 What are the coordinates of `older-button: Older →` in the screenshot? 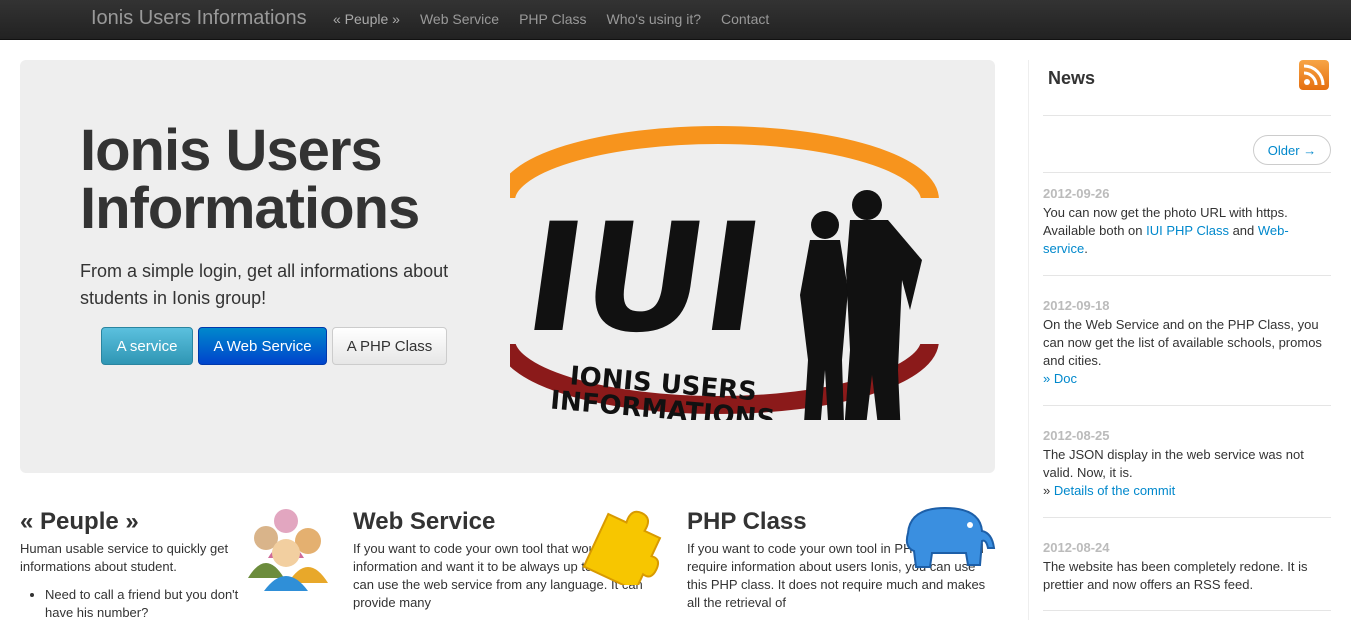 It's located at (1292, 150).